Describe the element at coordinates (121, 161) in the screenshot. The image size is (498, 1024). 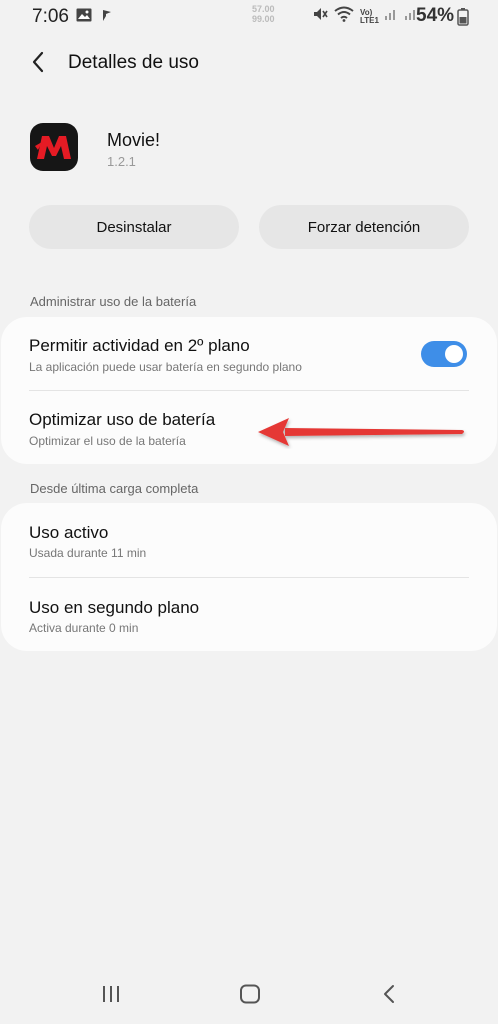
I see `app-version: 1.2.1` at that location.